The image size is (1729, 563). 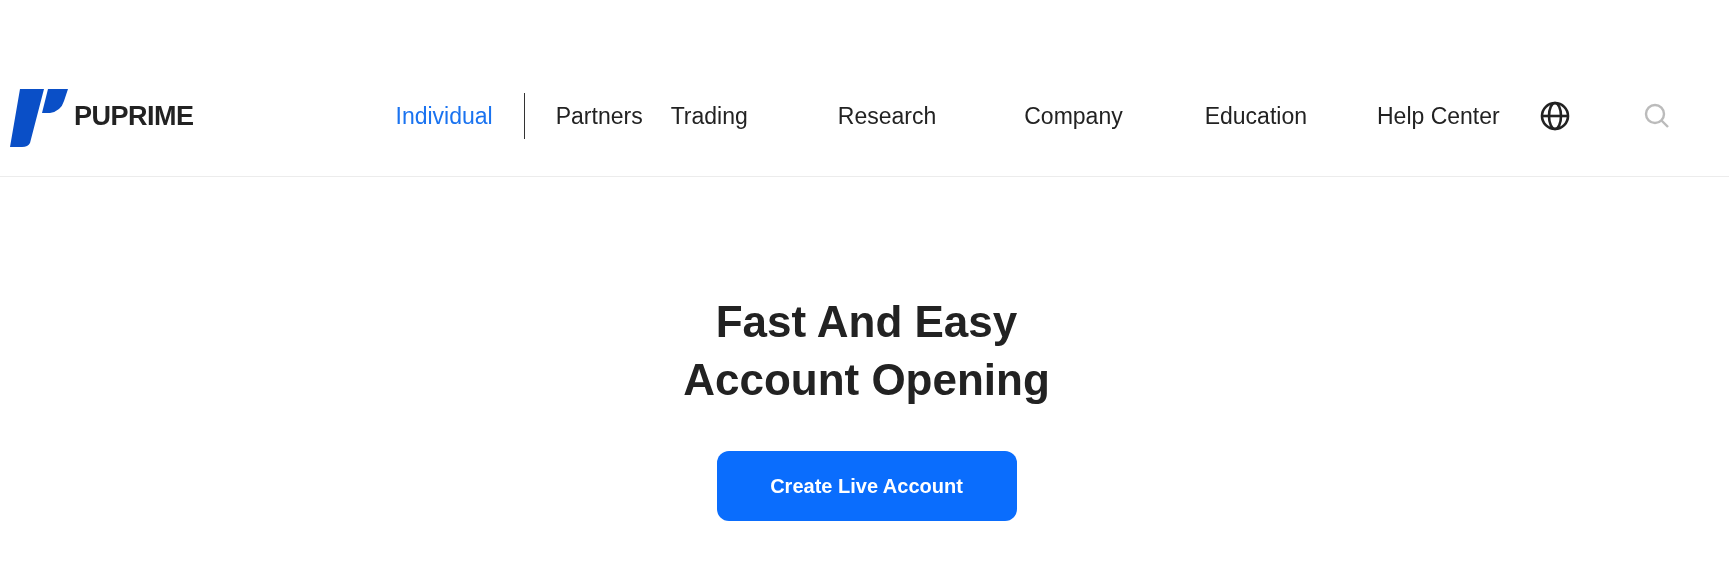 What do you see at coordinates (887, 116) in the screenshot?
I see `nav-link: Research` at bounding box center [887, 116].